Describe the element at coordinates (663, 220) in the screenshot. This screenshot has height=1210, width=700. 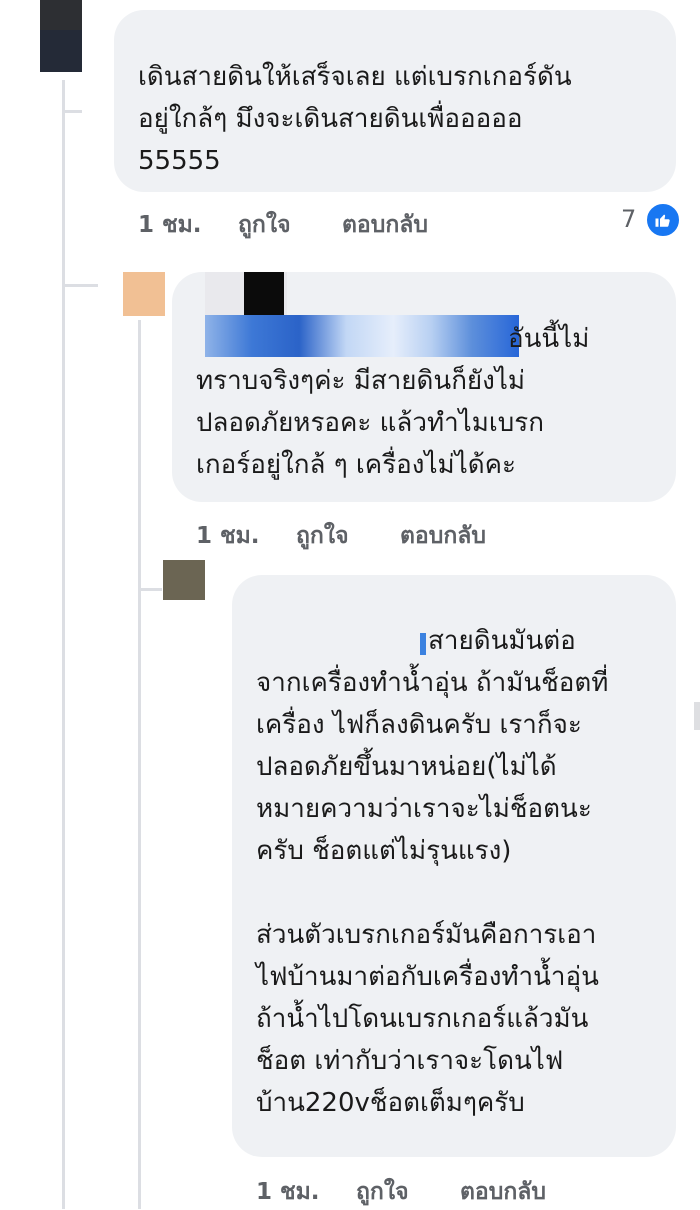
I see `thumbs-up-icon` at that location.